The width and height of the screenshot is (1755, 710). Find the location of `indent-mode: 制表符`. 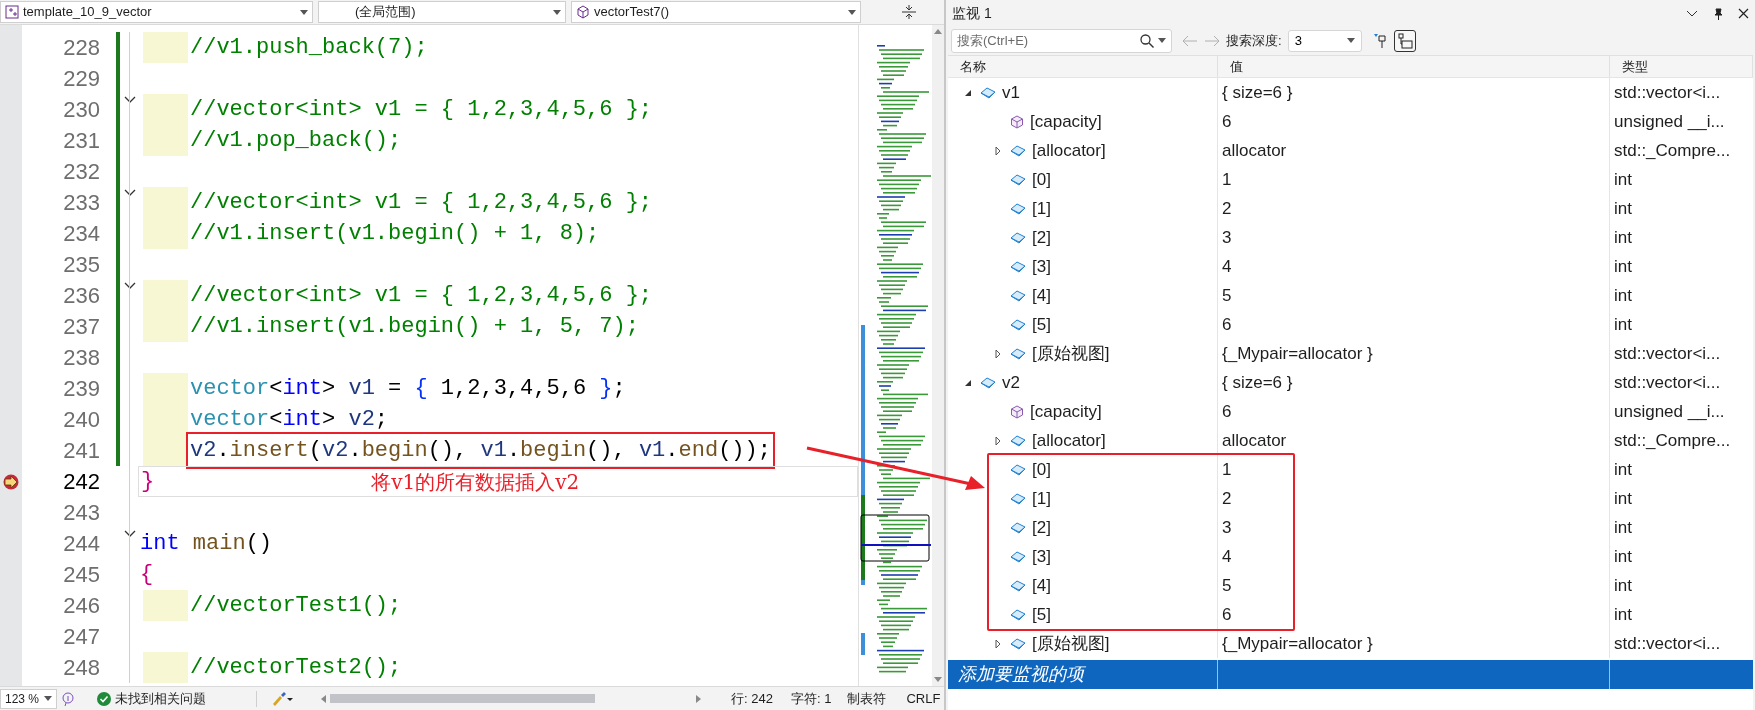

indent-mode: 制表符 is located at coordinates (867, 698).